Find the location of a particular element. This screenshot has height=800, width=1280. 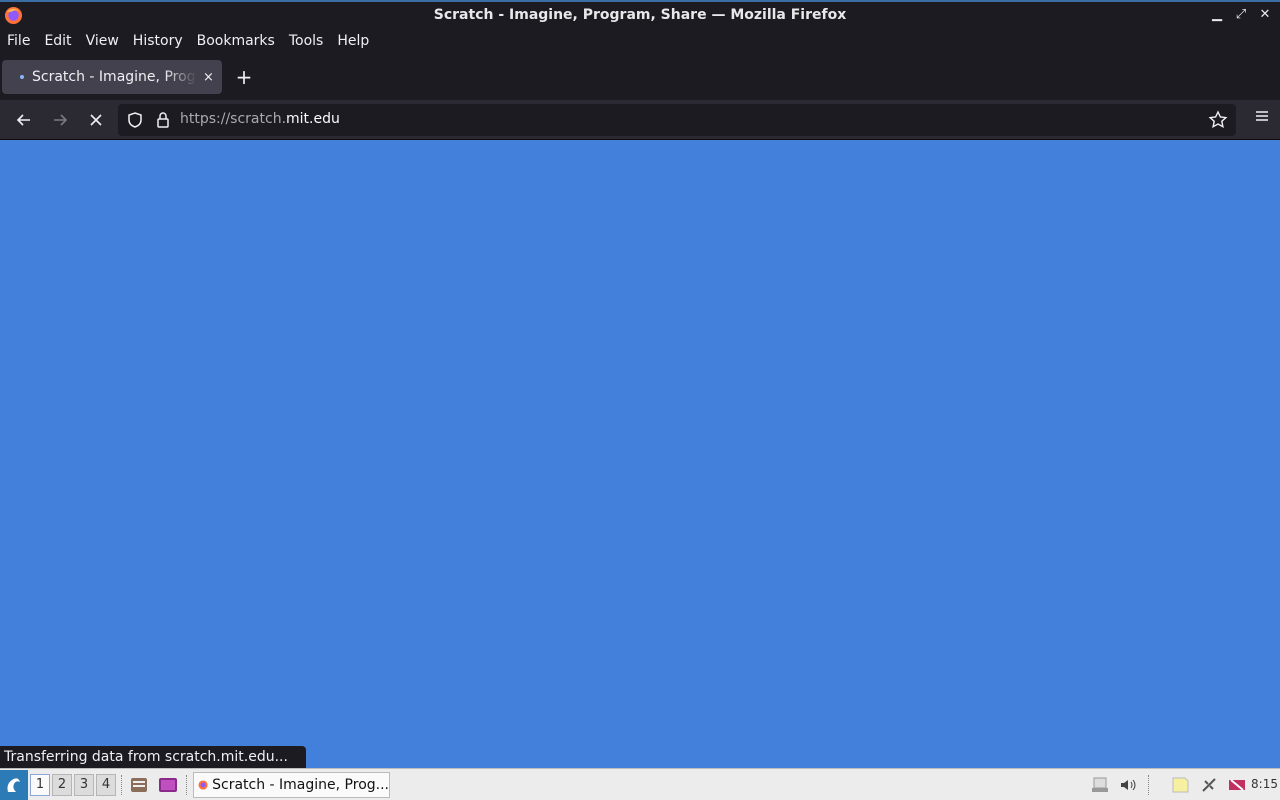

menu-edit: Edit is located at coordinates (57, 41).